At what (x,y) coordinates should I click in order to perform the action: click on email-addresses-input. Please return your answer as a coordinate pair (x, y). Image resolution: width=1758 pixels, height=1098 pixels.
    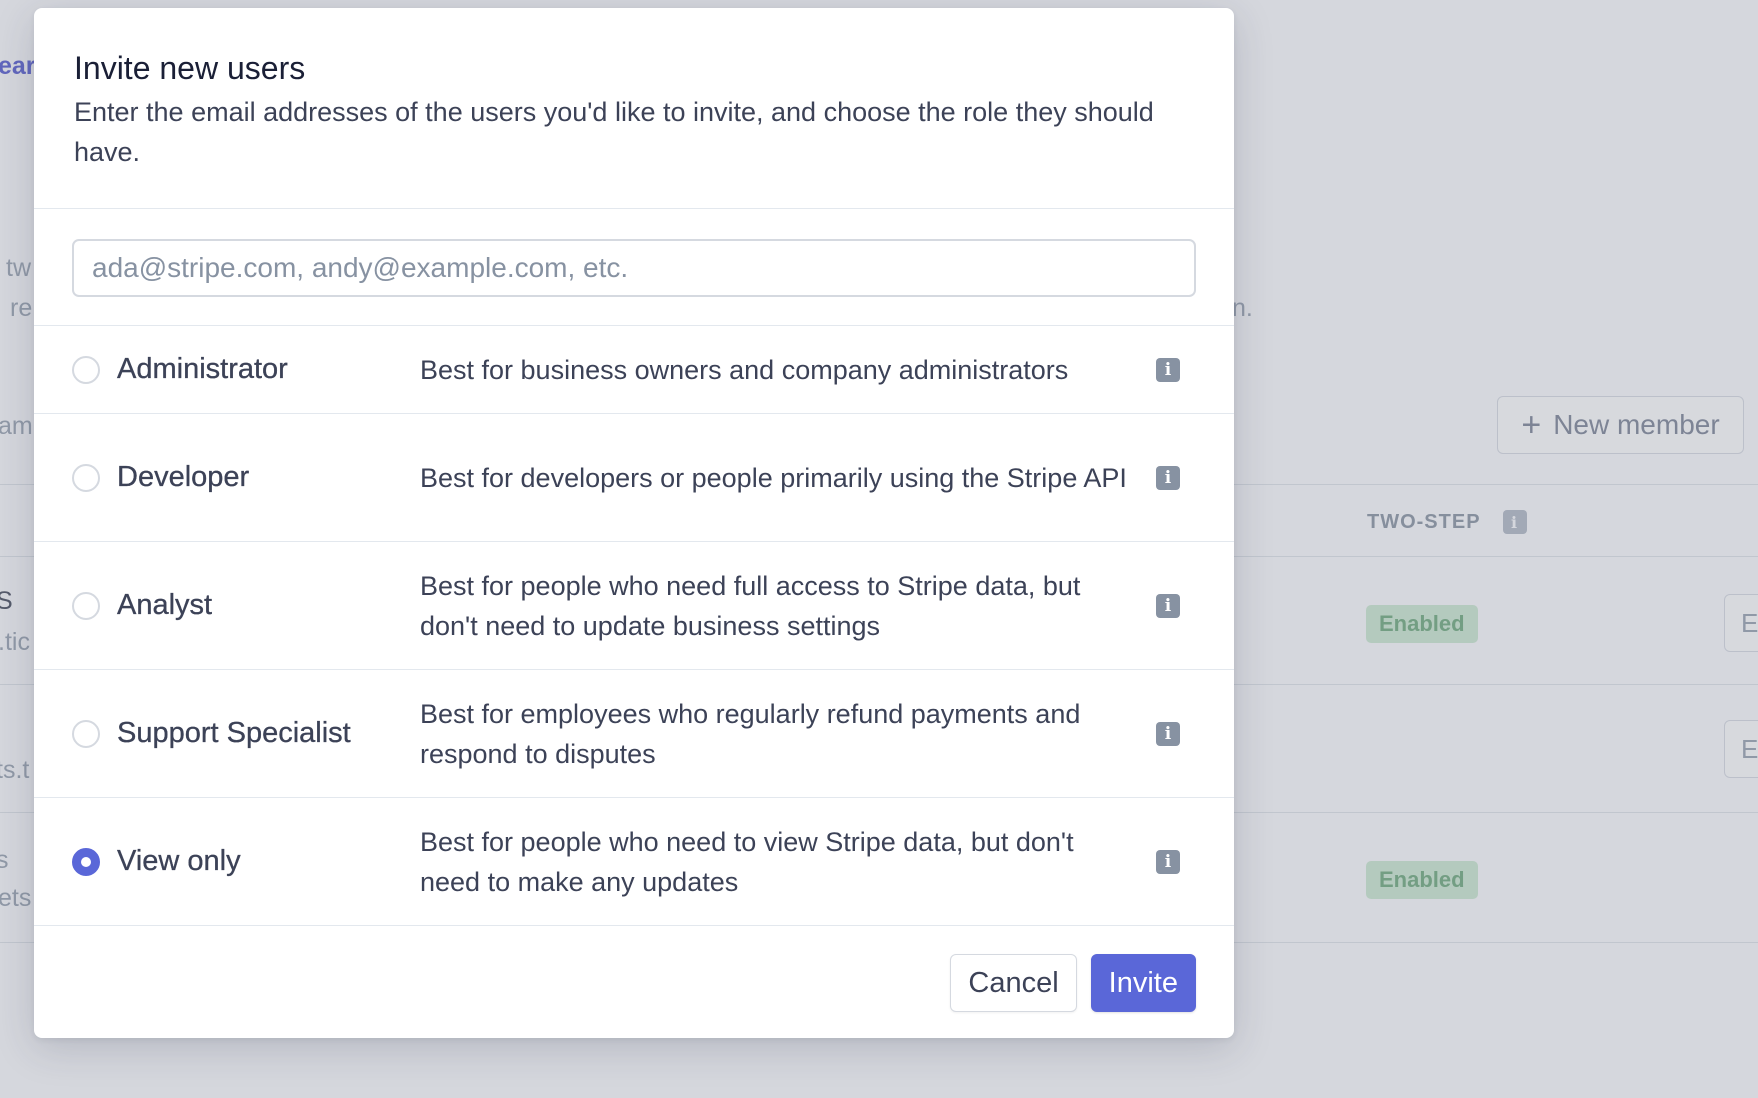
    Looking at the image, I should click on (634, 268).